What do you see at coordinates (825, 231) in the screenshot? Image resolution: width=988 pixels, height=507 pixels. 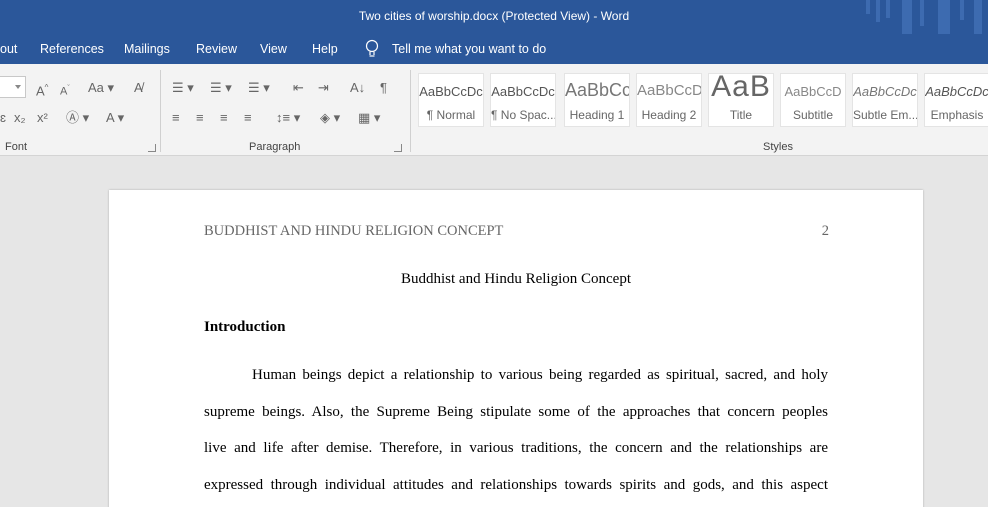 I see `page-number: 2` at bounding box center [825, 231].